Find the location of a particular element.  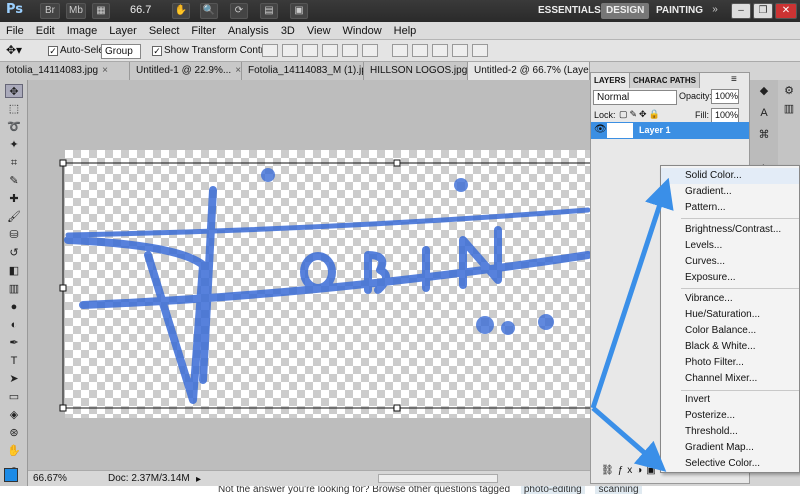

tab-document-3: Fotolia_14114083_M (1).jpg× is located at coordinates (303, 71).